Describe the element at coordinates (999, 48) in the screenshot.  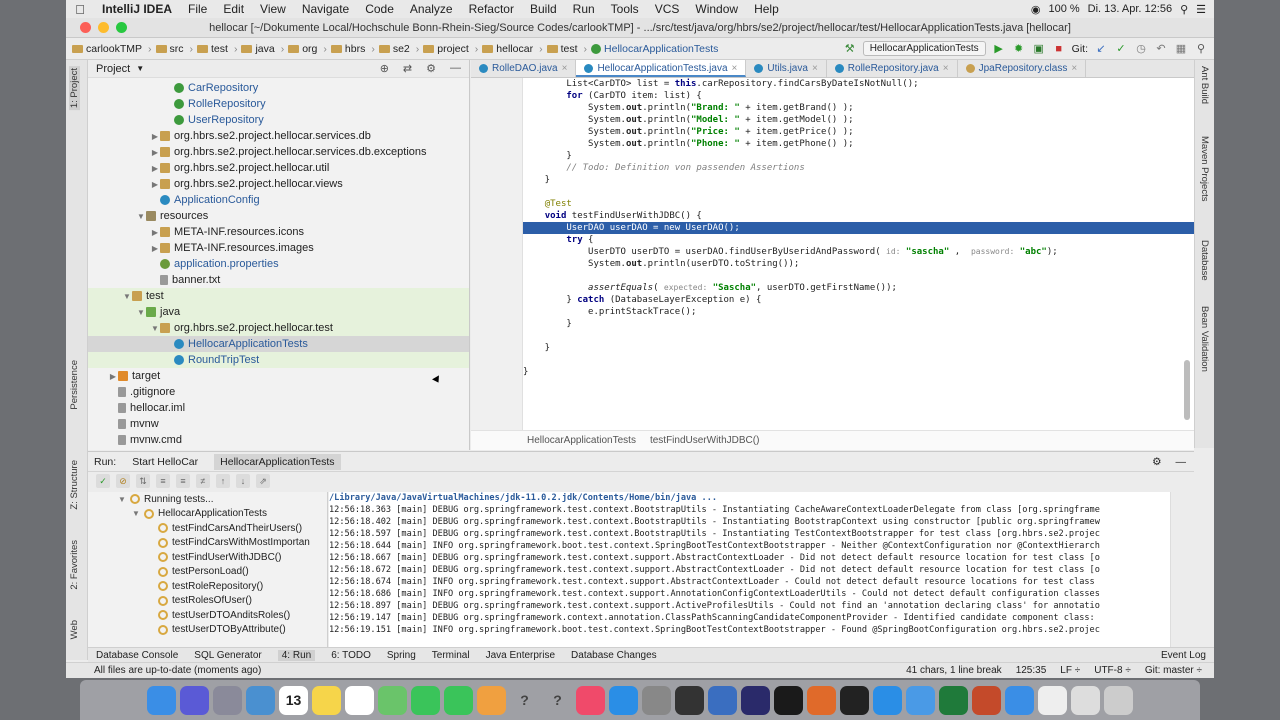
I see `run-icon: ▶` at that location.